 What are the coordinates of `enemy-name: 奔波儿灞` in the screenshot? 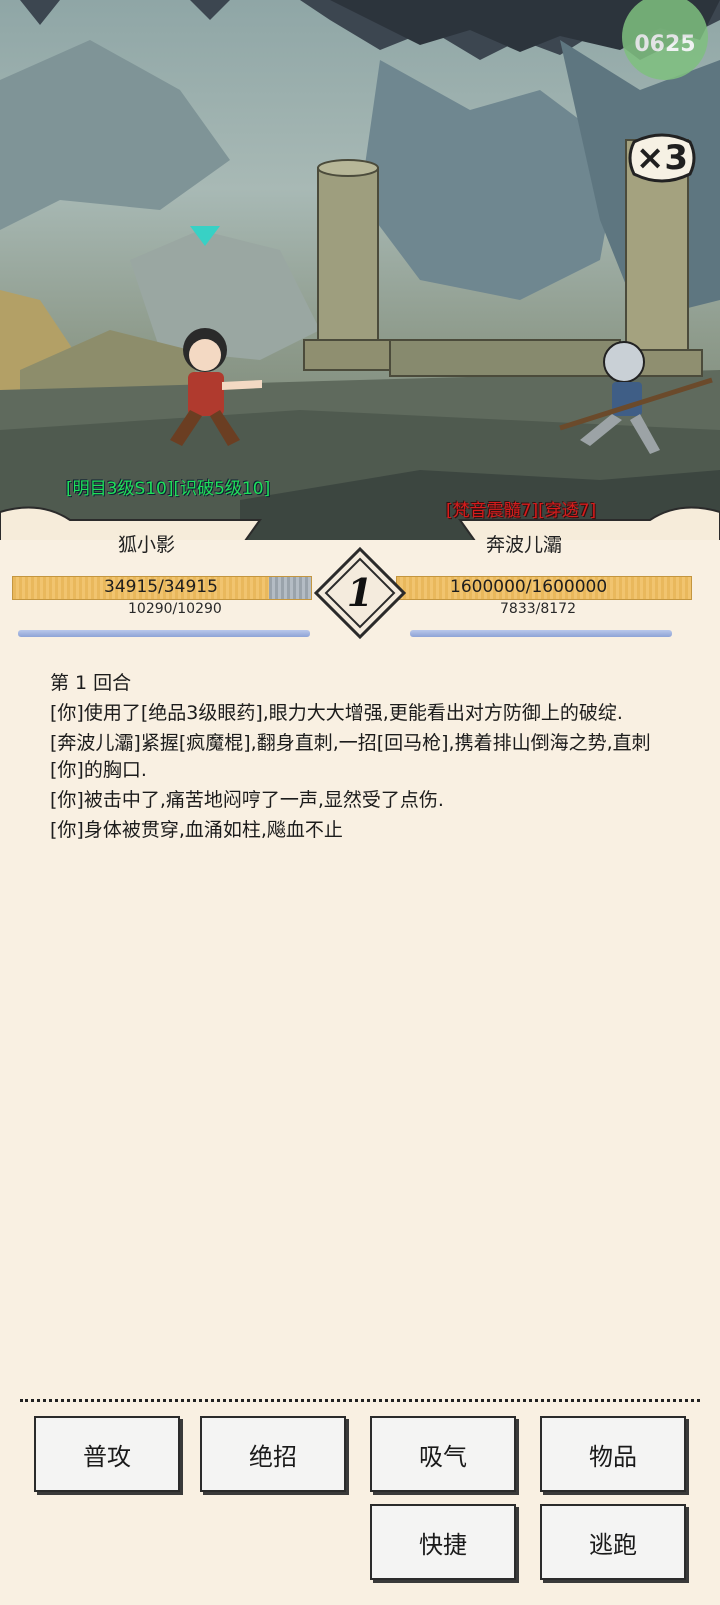 It's located at (524, 545).